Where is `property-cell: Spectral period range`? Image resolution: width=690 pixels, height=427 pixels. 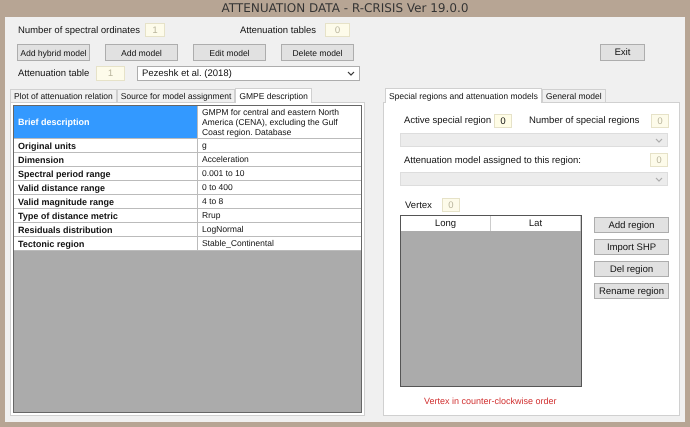 property-cell: Spectral period range is located at coordinates (106, 173).